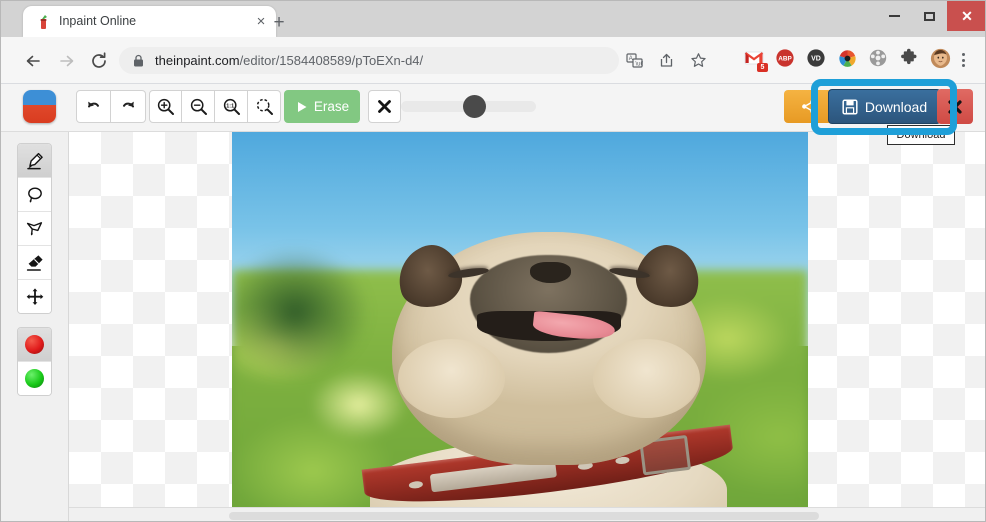 The image size is (986, 522). I want to click on browser-titlebar: Inpaint Online × + ✕, so click(493, 19).